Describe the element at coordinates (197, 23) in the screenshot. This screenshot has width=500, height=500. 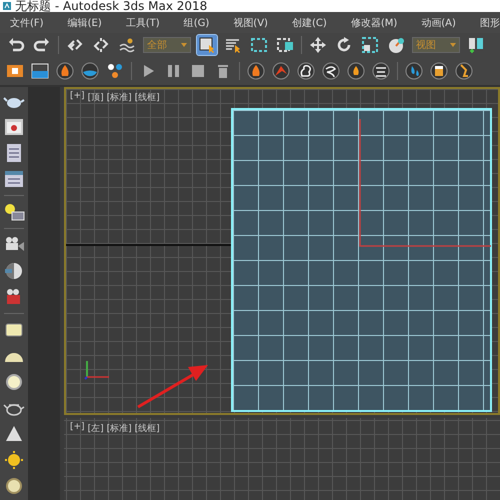
I see `menu-item: 组(G)` at that location.